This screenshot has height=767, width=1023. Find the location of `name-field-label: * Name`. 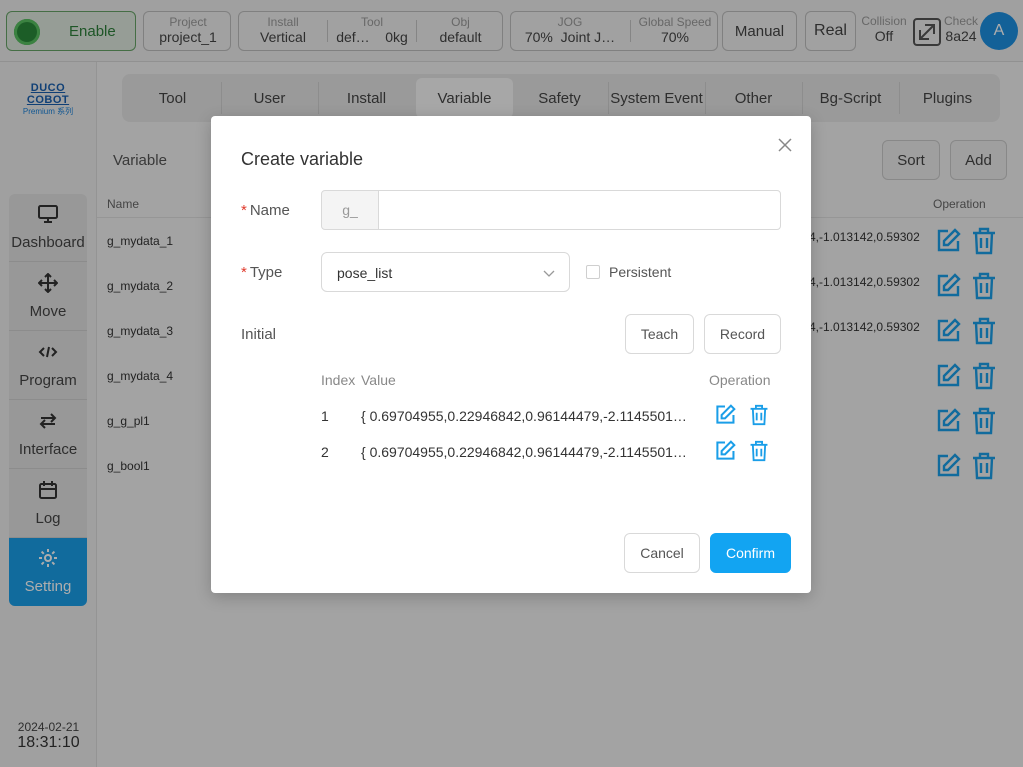

name-field-label: * Name is located at coordinates (265, 210).